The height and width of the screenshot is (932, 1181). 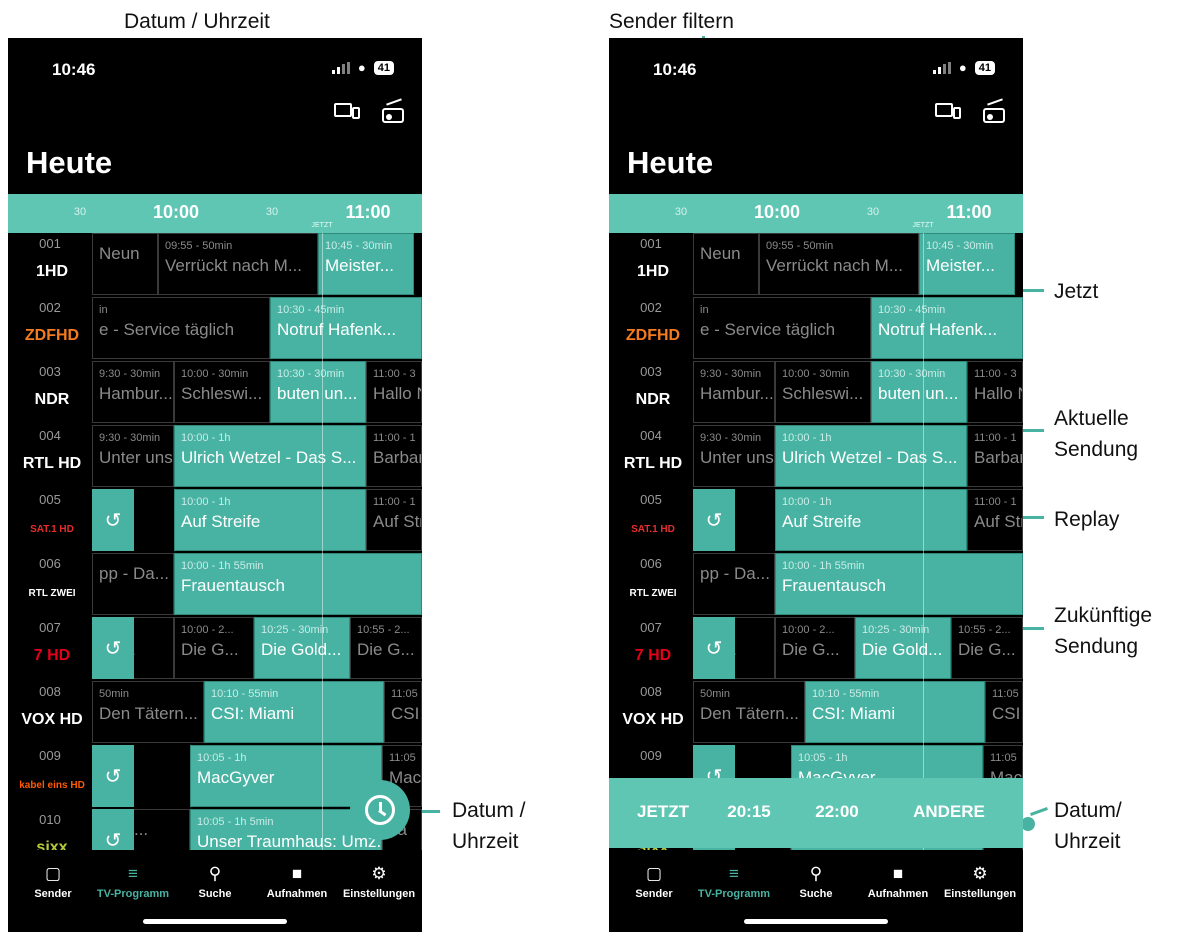 What do you see at coordinates (834, 585) in the screenshot?
I see `program-title: Frauentausch` at bounding box center [834, 585].